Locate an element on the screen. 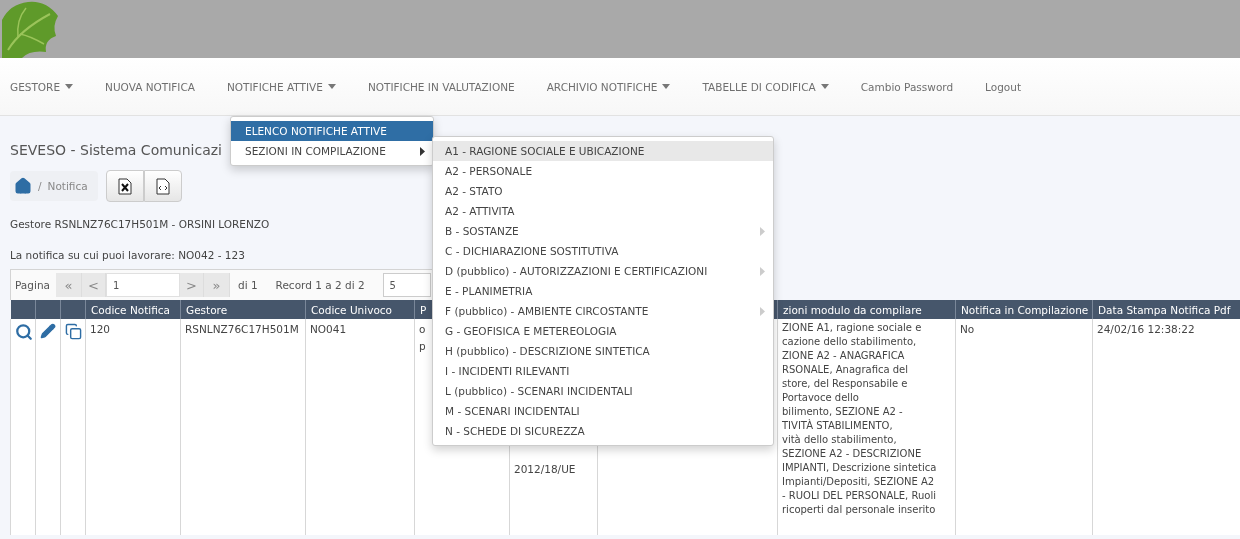 This screenshot has height=539, width=1240. menu-item: SEZIONI IN COMPILAZIONE is located at coordinates (332, 151).